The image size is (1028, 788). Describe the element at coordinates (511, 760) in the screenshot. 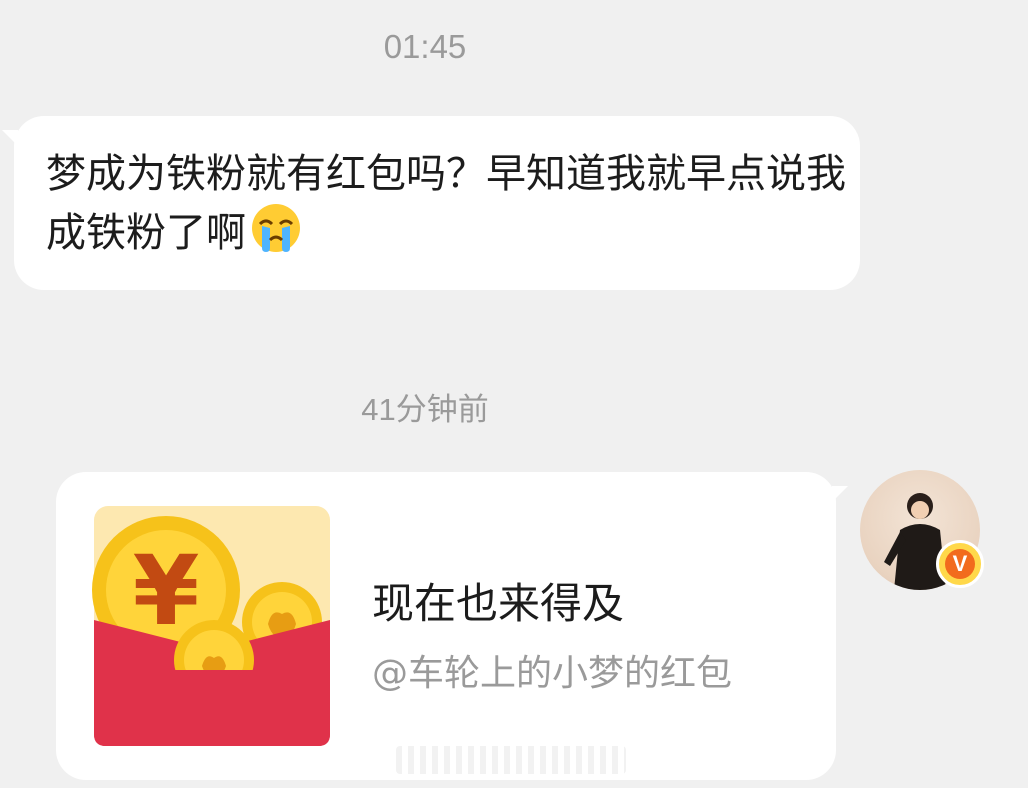

I see `watermark` at that location.